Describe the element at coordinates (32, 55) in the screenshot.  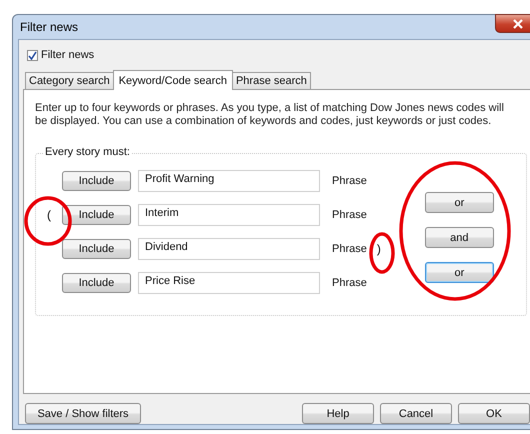
I see `checkbox` at that location.